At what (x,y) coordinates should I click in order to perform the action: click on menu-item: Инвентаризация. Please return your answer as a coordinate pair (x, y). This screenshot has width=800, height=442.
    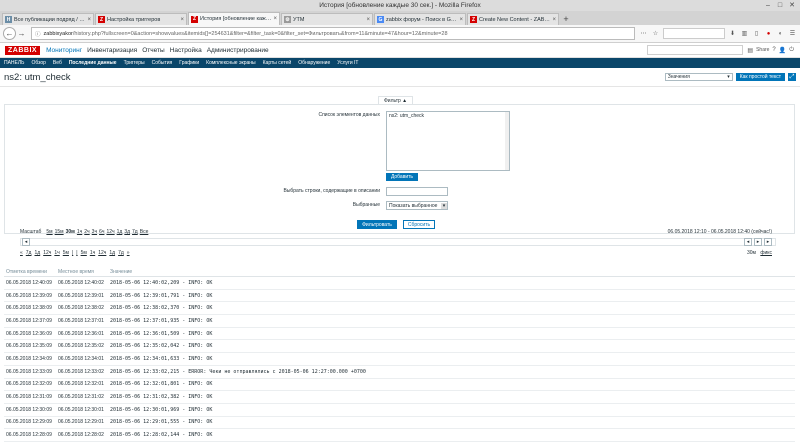
    Looking at the image, I should click on (112, 50).